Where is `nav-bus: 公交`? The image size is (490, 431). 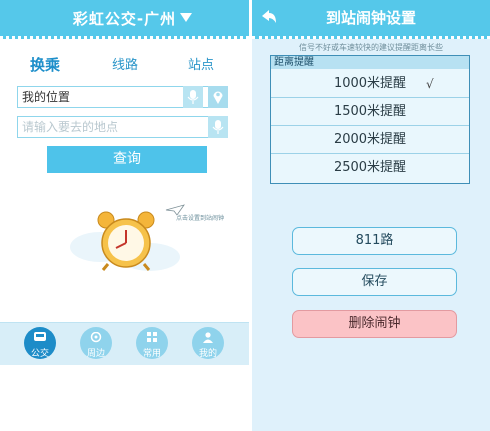 nav-bus: 公交 is located at coordinates (40, 343).